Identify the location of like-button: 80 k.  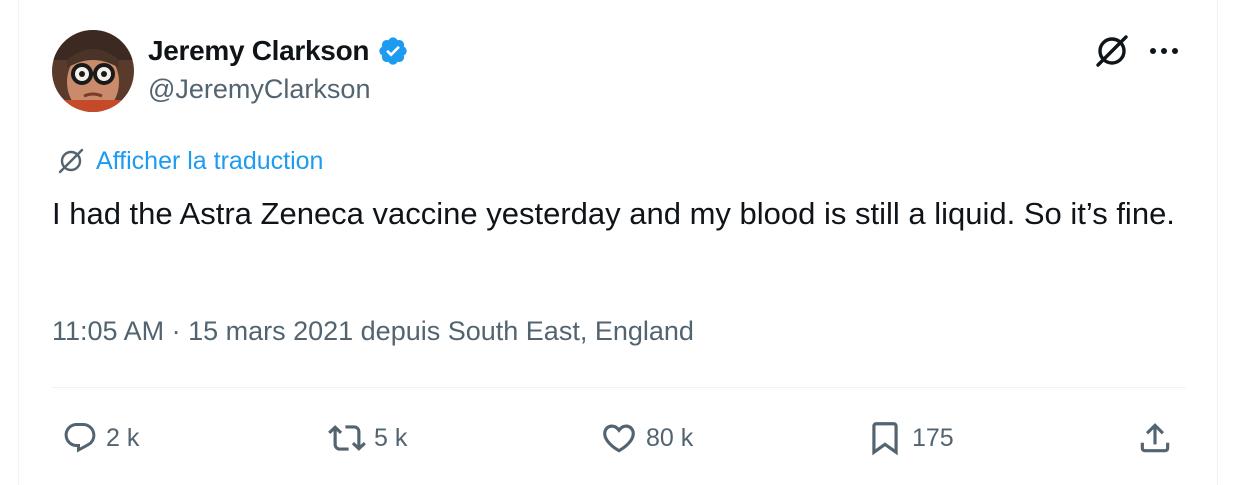
(646, 438).